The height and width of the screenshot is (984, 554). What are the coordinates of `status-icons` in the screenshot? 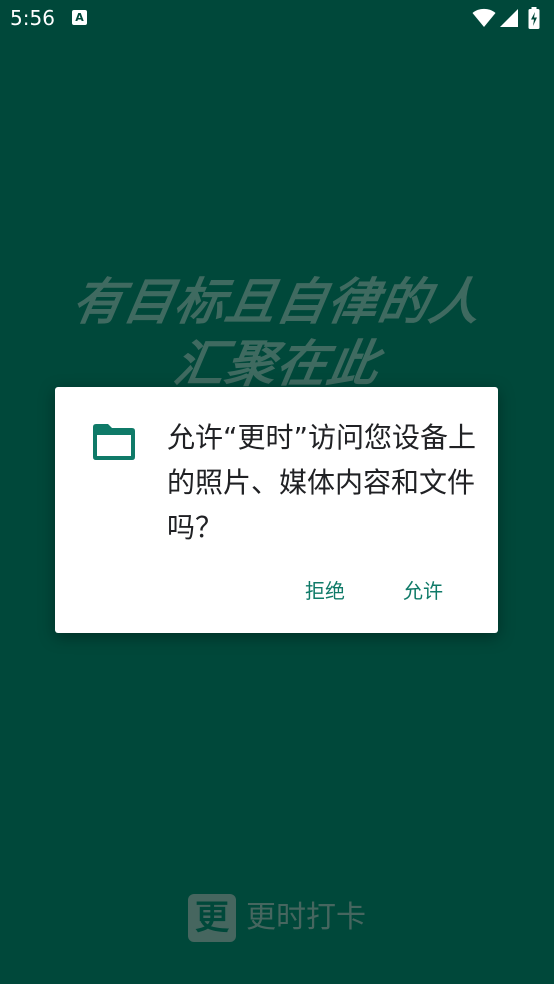 It's located at (507, 18).